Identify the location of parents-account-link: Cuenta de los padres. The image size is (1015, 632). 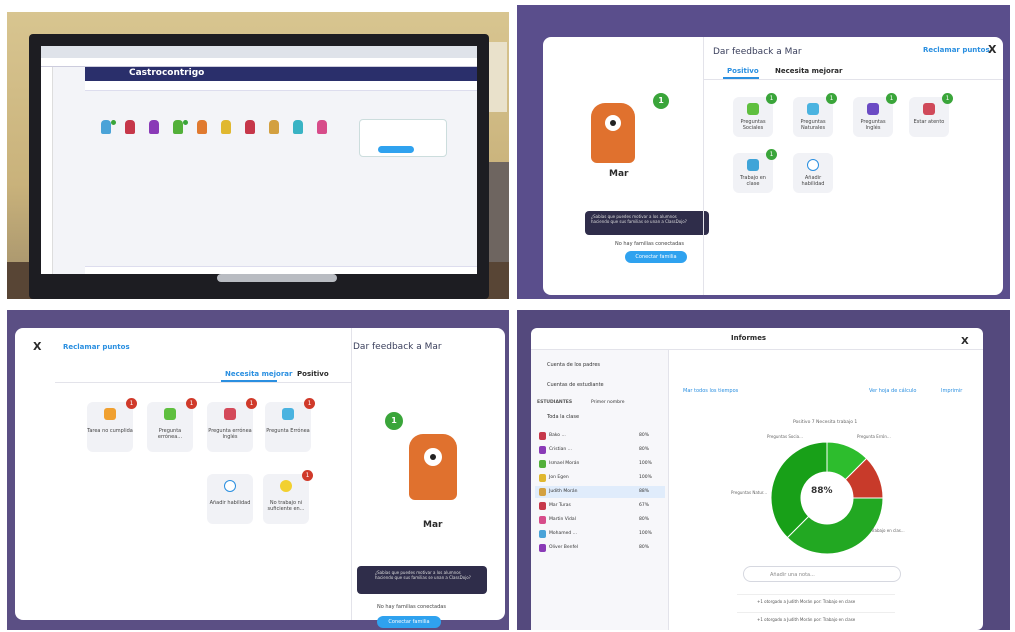
(573, 365).